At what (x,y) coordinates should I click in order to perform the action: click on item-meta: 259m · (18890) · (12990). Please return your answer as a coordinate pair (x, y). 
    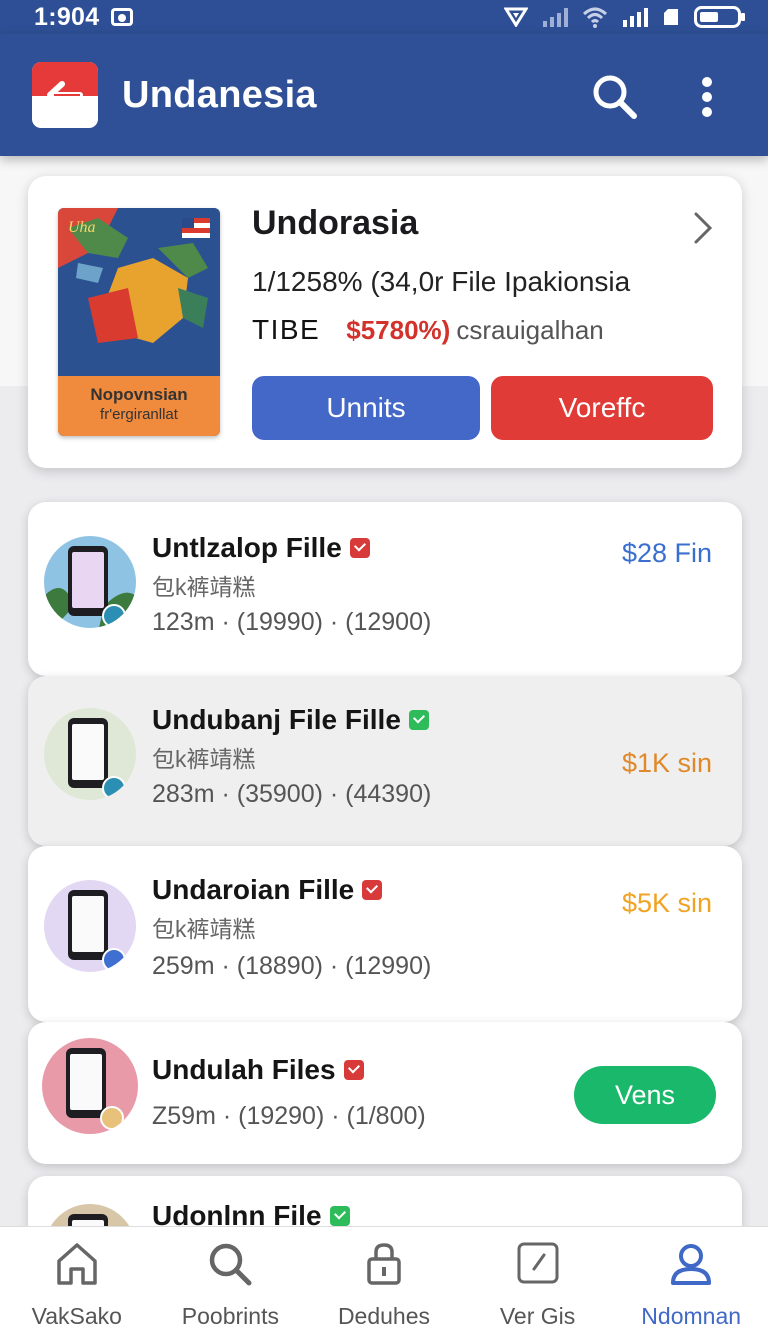
    Looking at the image, I should click on (292, 966).